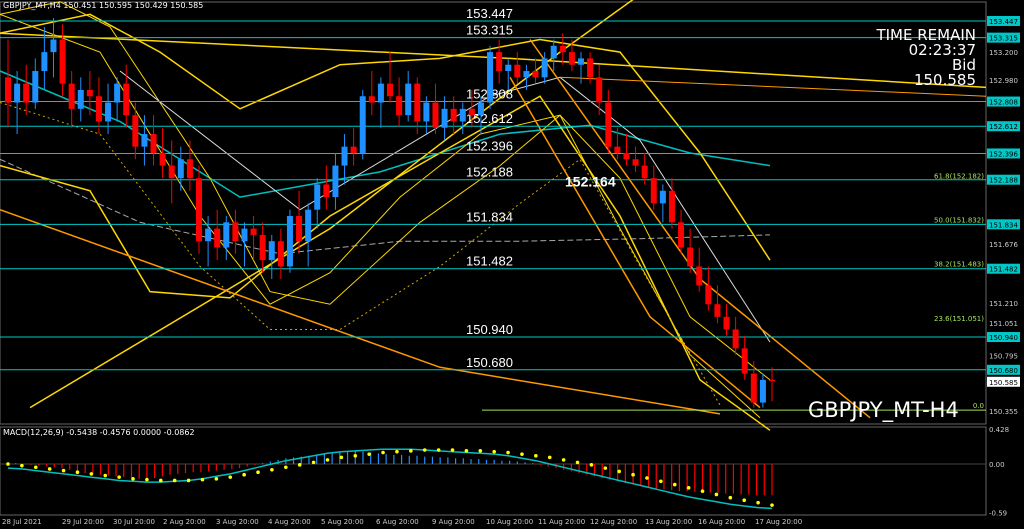 The width and height of the screenshot is (1024, 529). What do you see at coordinates (489, 172) in the screenshot?
I see `price-level-label: 152.188` at bounding box center [489, 172].